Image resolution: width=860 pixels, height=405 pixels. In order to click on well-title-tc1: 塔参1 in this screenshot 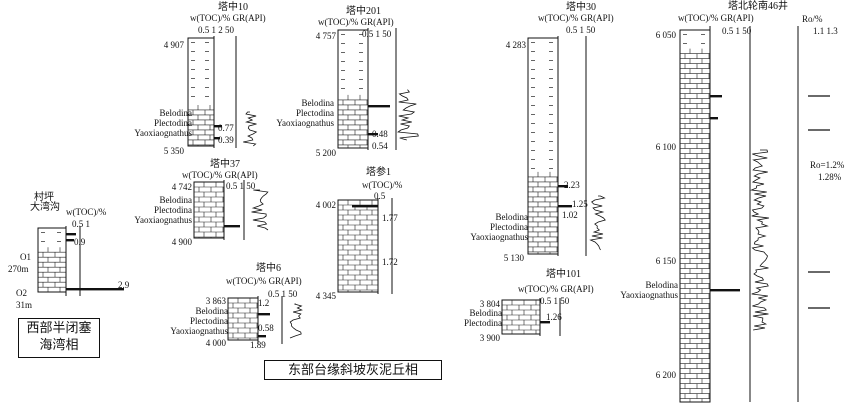, I will do `click(378, 172)`.